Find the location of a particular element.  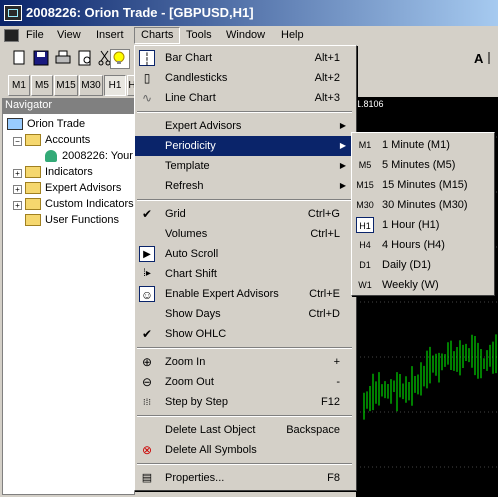

properties-icon: ▤ is located at coordinates (147, 478).